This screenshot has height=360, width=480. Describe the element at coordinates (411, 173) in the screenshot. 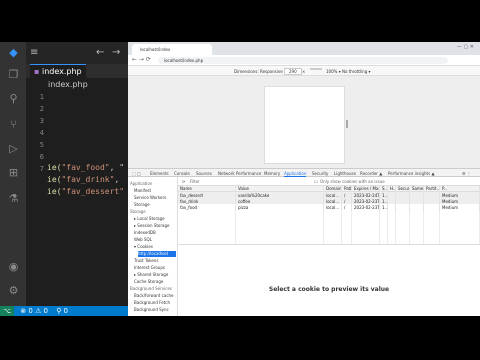

I see `tab-performance-insights: Performance insights ▲` at that location.